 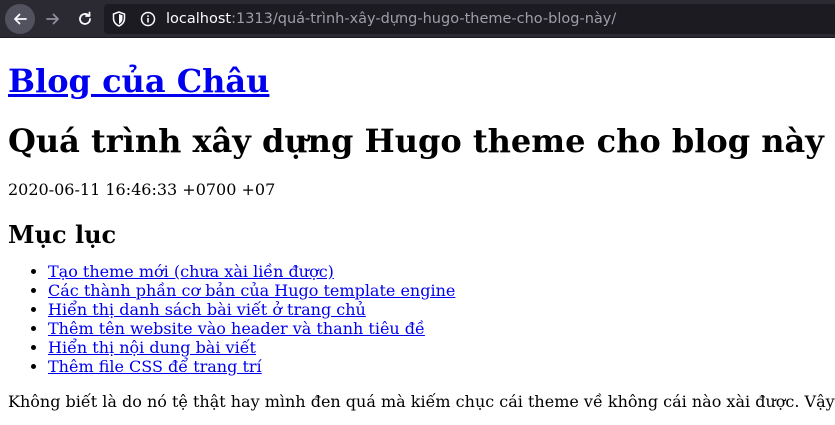 What do you see at coordinates (441, 309) in the screenshot?
I see `toc-item: Hiển thị danh sách bài viết ở trang chủ` at bounding box center [441, 309].